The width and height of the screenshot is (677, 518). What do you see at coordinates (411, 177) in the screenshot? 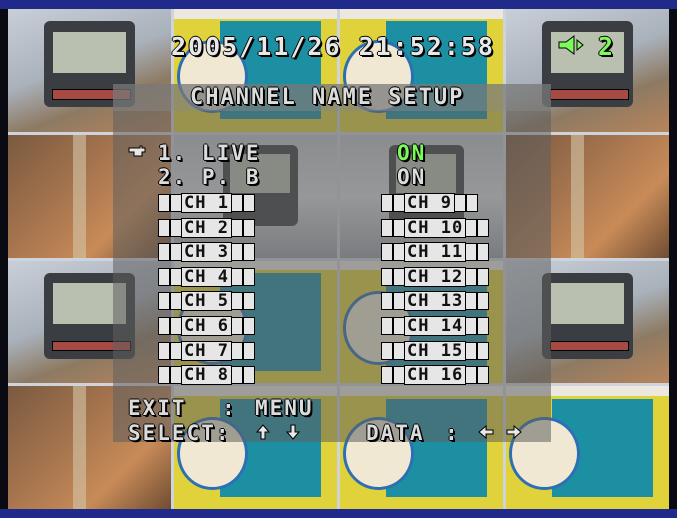
I see `menu-item-playback-value: ON` at bounding box center [411, 177].